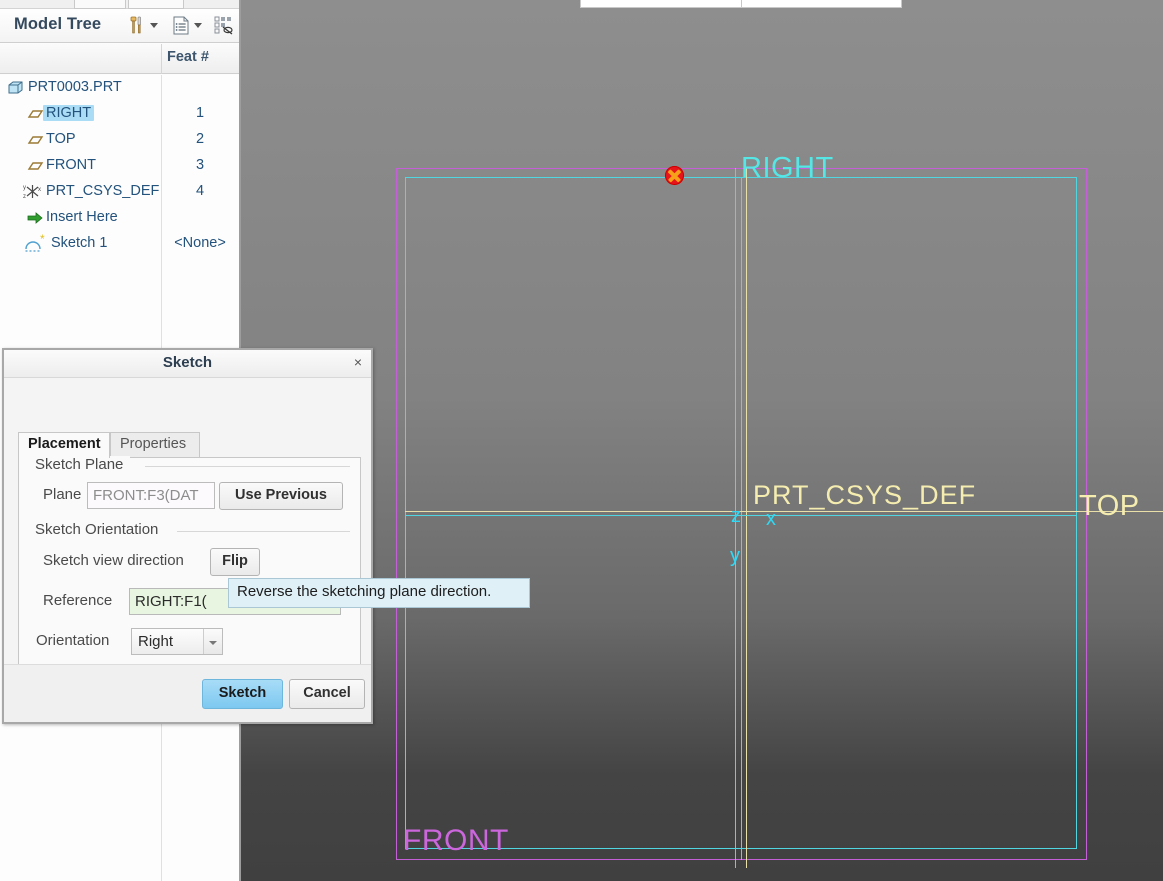  I want to click on sketch-icon, so click(32, 244).